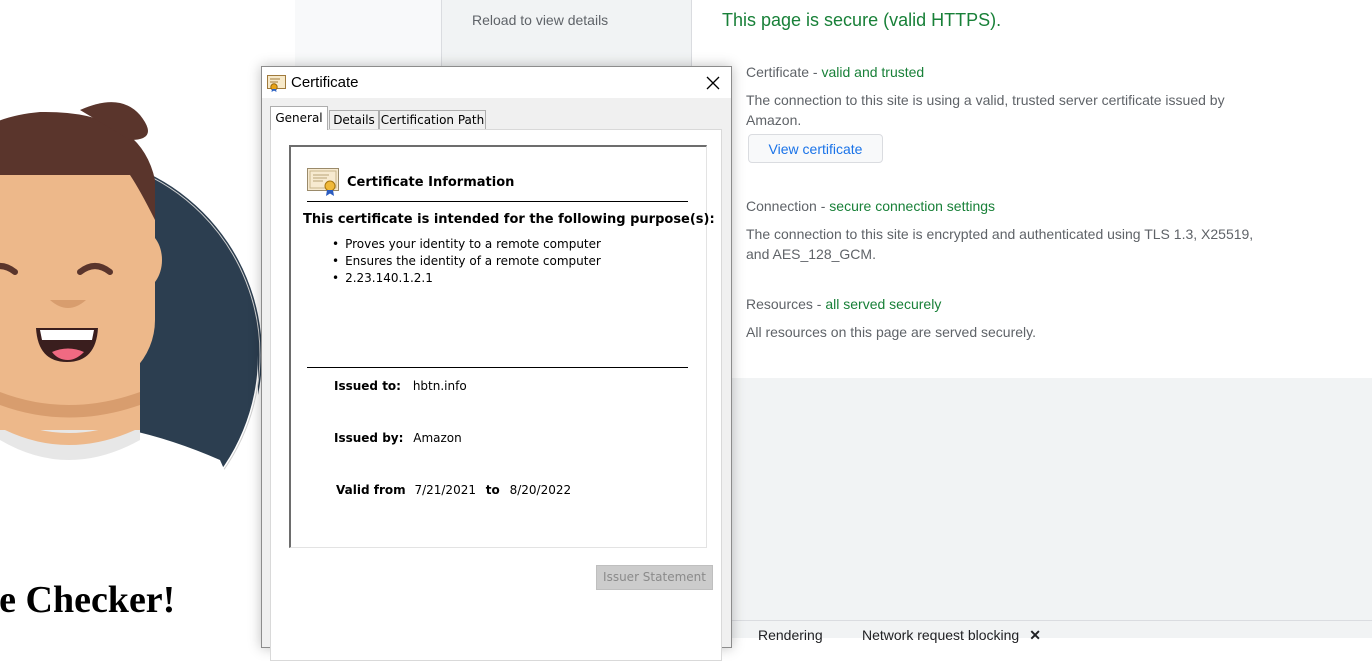 Image resolution: width=1372 pixels, height=661 pixels. What do you see at coordinates (445, 490) in the screenshot?
I see `valid-from-value: 7/21/2021` at bounding box center [445, 490].